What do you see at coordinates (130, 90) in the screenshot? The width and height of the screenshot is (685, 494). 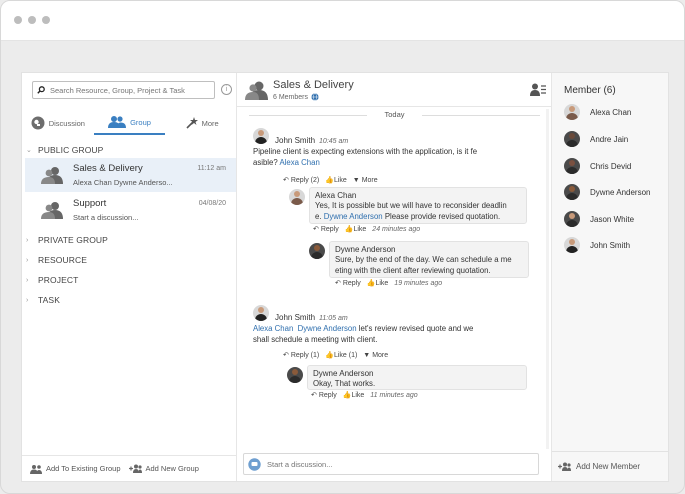 I see `search-input` at bounding box center [130, 90].